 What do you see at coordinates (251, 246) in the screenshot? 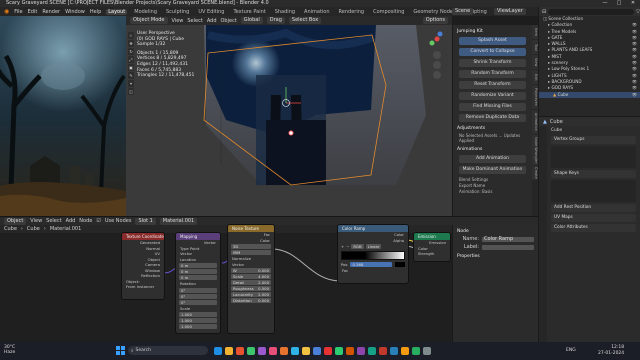
I see `dimensions-dropdown: 3D` at bounding box center [251, 246].